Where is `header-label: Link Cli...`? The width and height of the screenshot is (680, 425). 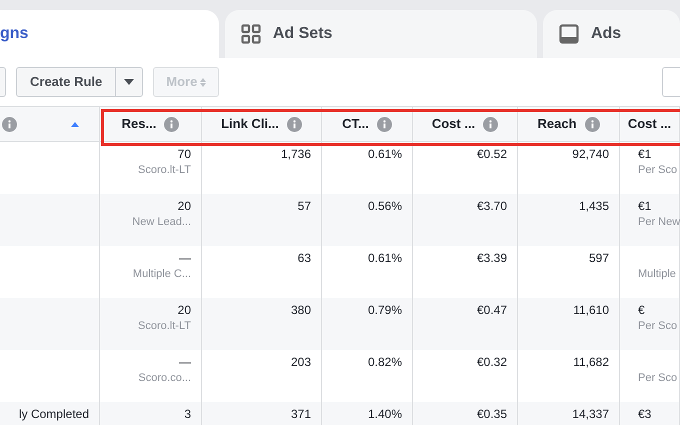 header-label: Link Cli... is located at coordinates (250, 124).